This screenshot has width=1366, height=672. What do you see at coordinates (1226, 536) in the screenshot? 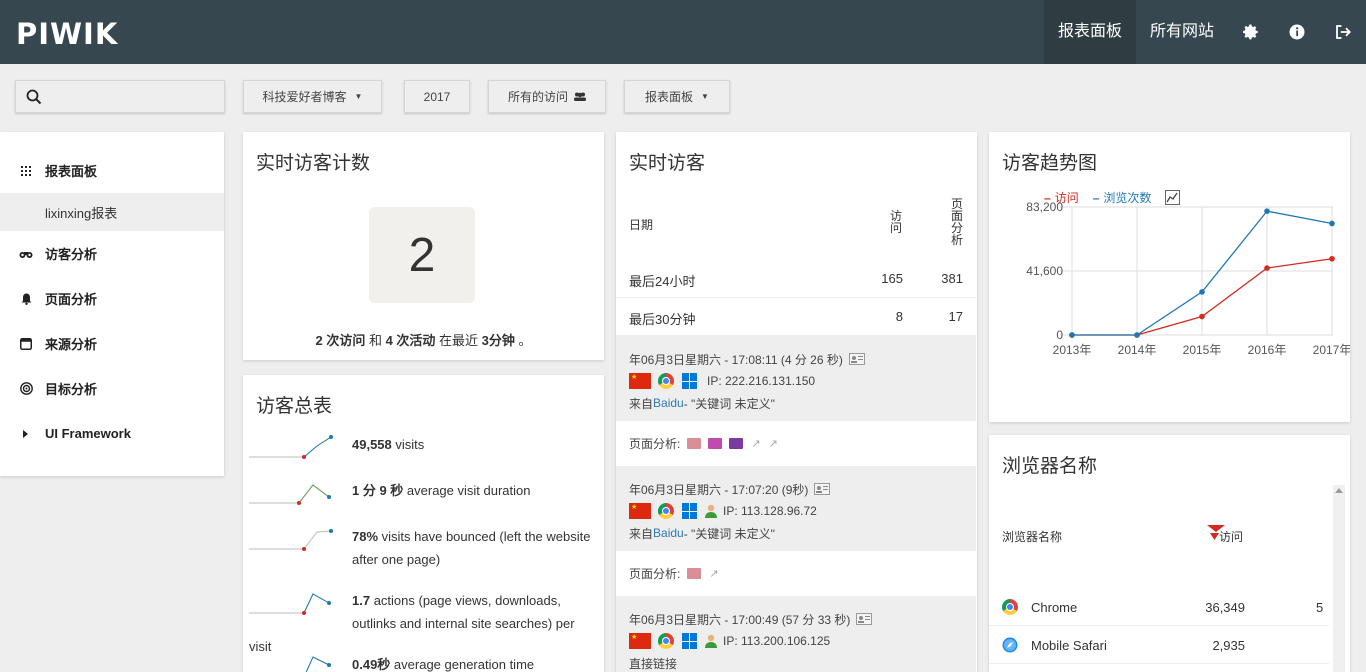
I see `col-browser-visits: 访问` at bounding box center [1226, 536].